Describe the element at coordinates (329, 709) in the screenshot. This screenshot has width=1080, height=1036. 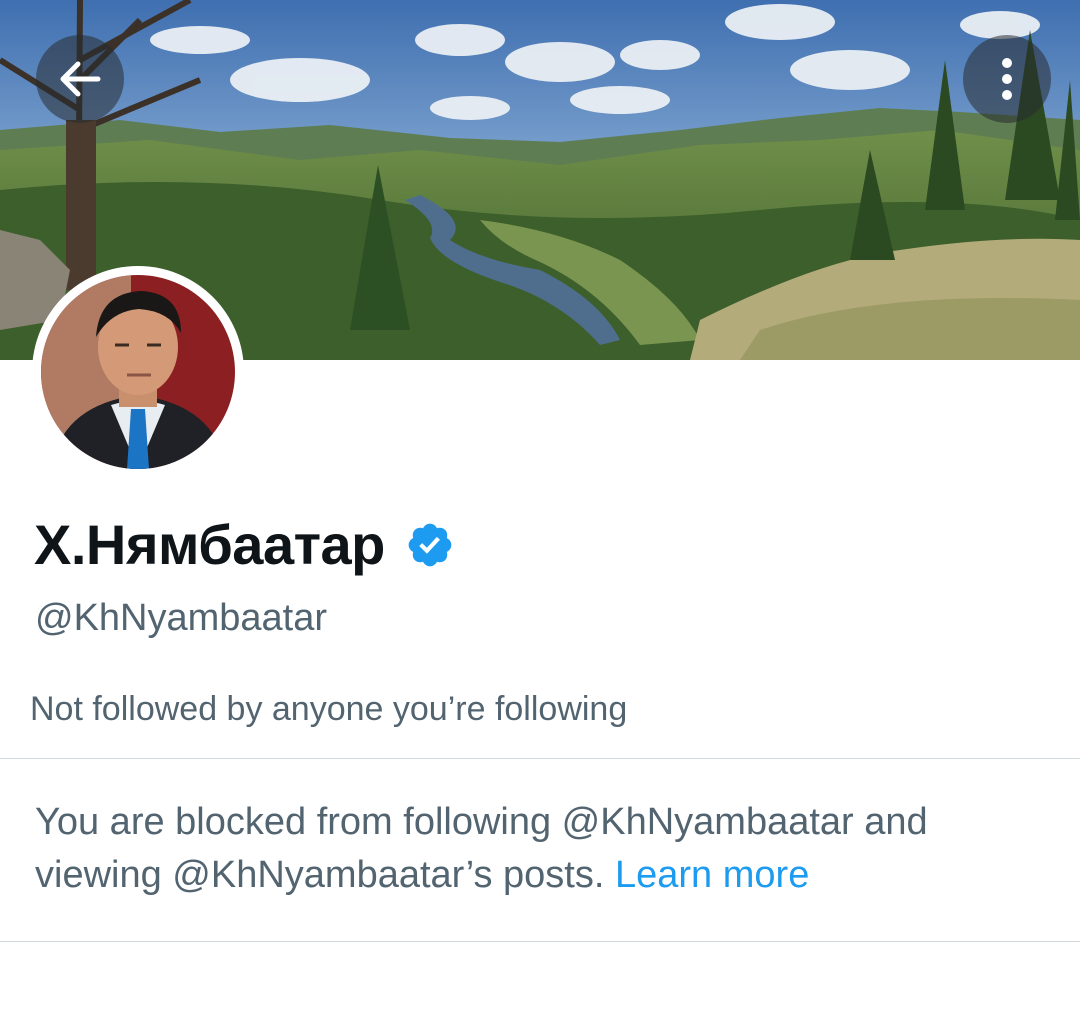
I see `followed-by-text: Not followed by anyone you’re following` at that location.